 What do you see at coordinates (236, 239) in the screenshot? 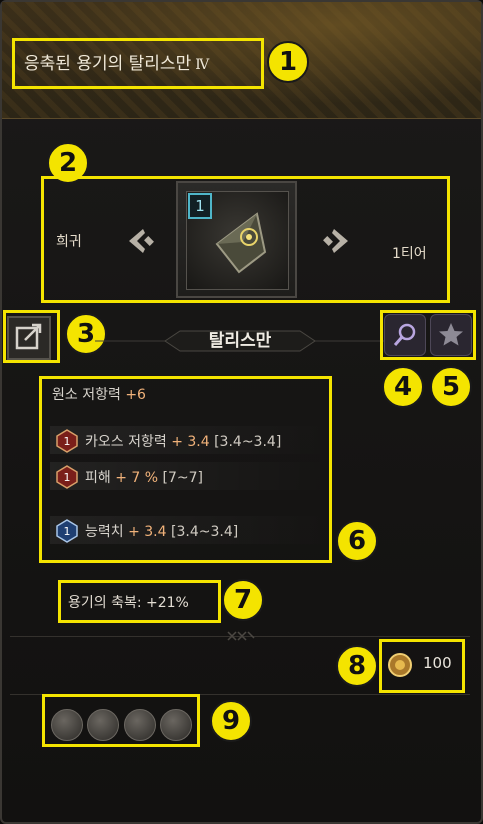
I see `item-icon-slot: 1` at bounding box center [236, 239].